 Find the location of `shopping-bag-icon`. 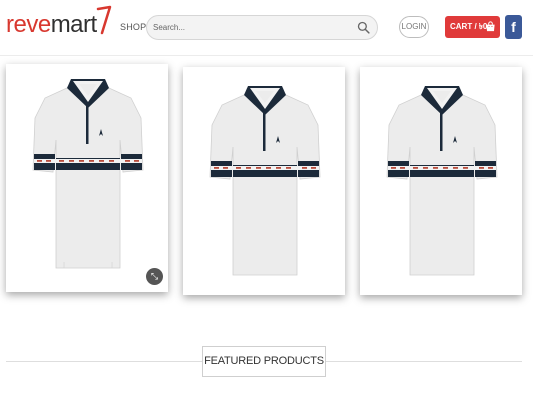

shopping-bag-icon is located at coordinates (490, 26).